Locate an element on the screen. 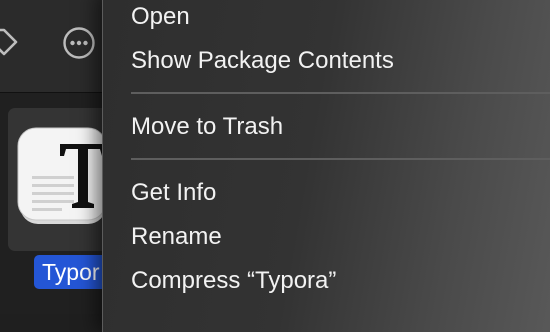 This screenshot has width=550, height=332. tag-icon is located at coordinates (10, 41).